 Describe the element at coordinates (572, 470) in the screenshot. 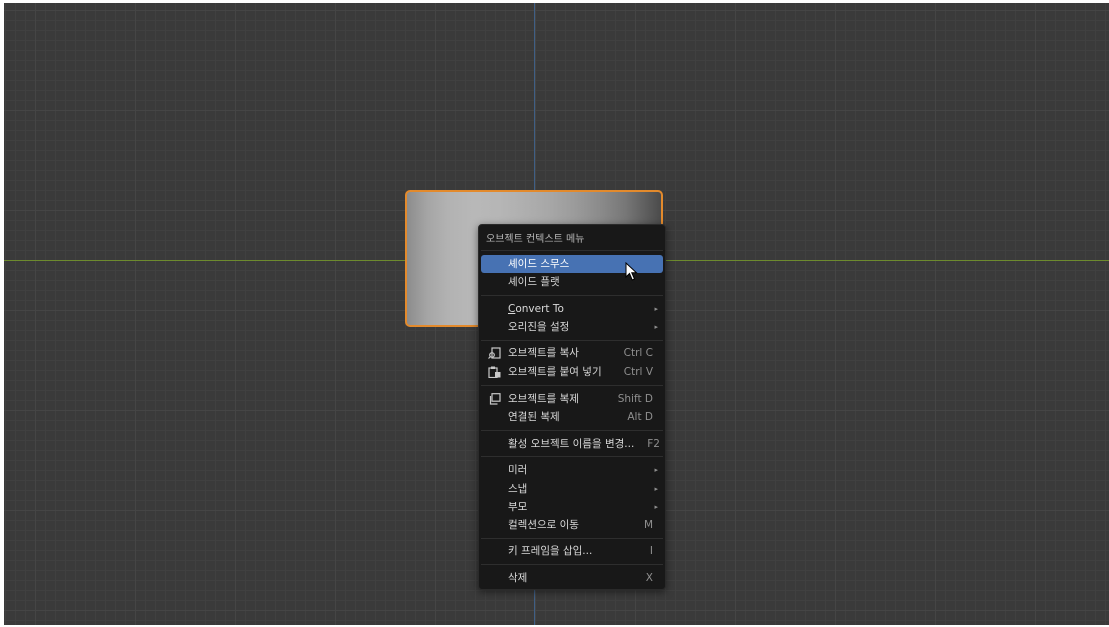

I see `menu-item-mirror: 미러 ▸` at that location.